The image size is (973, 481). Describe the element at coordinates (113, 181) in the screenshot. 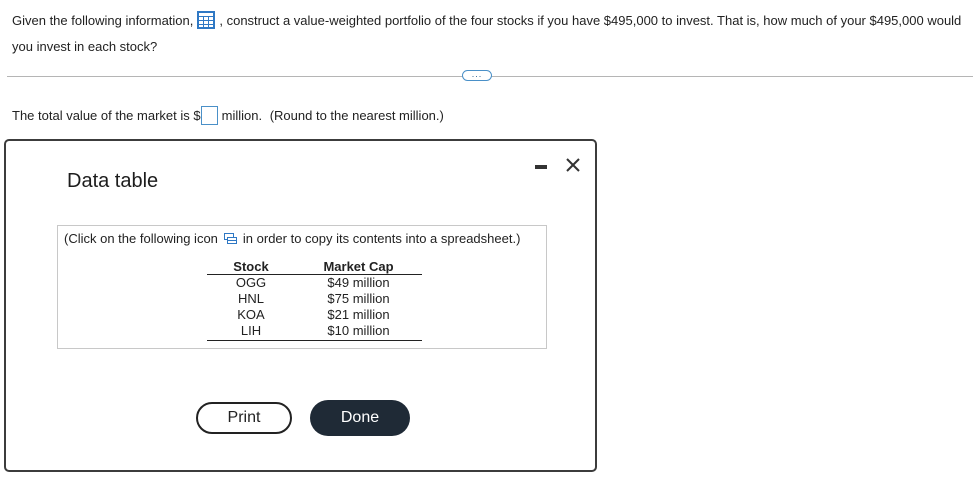

I see `modal-title: Data table` at that location.